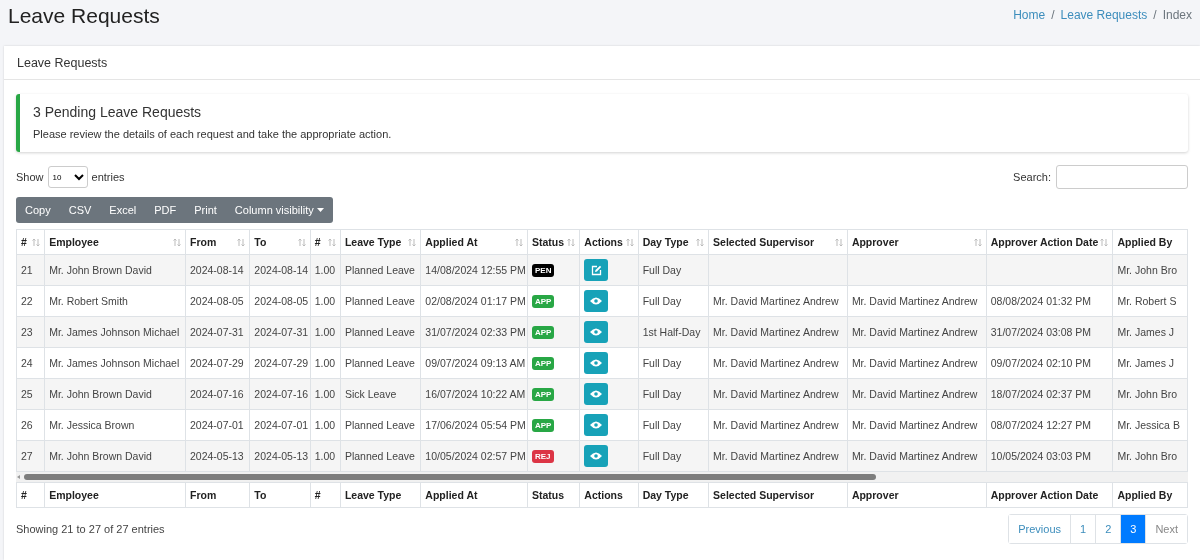 The width and height of the screenshot is (1200, 560). Describe the element at coordinates (548, 495) in the screenshot. I see `column-footer: Status` at that location.